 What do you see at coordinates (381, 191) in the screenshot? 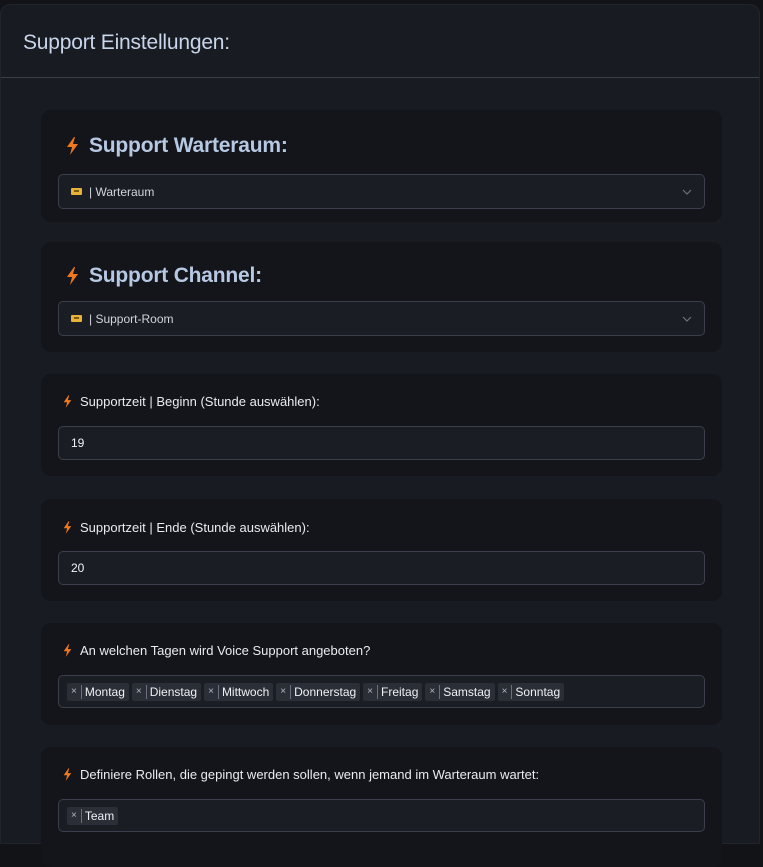
I see `waiting-room-select: | Warteraum` at bounding box center [381, 191].